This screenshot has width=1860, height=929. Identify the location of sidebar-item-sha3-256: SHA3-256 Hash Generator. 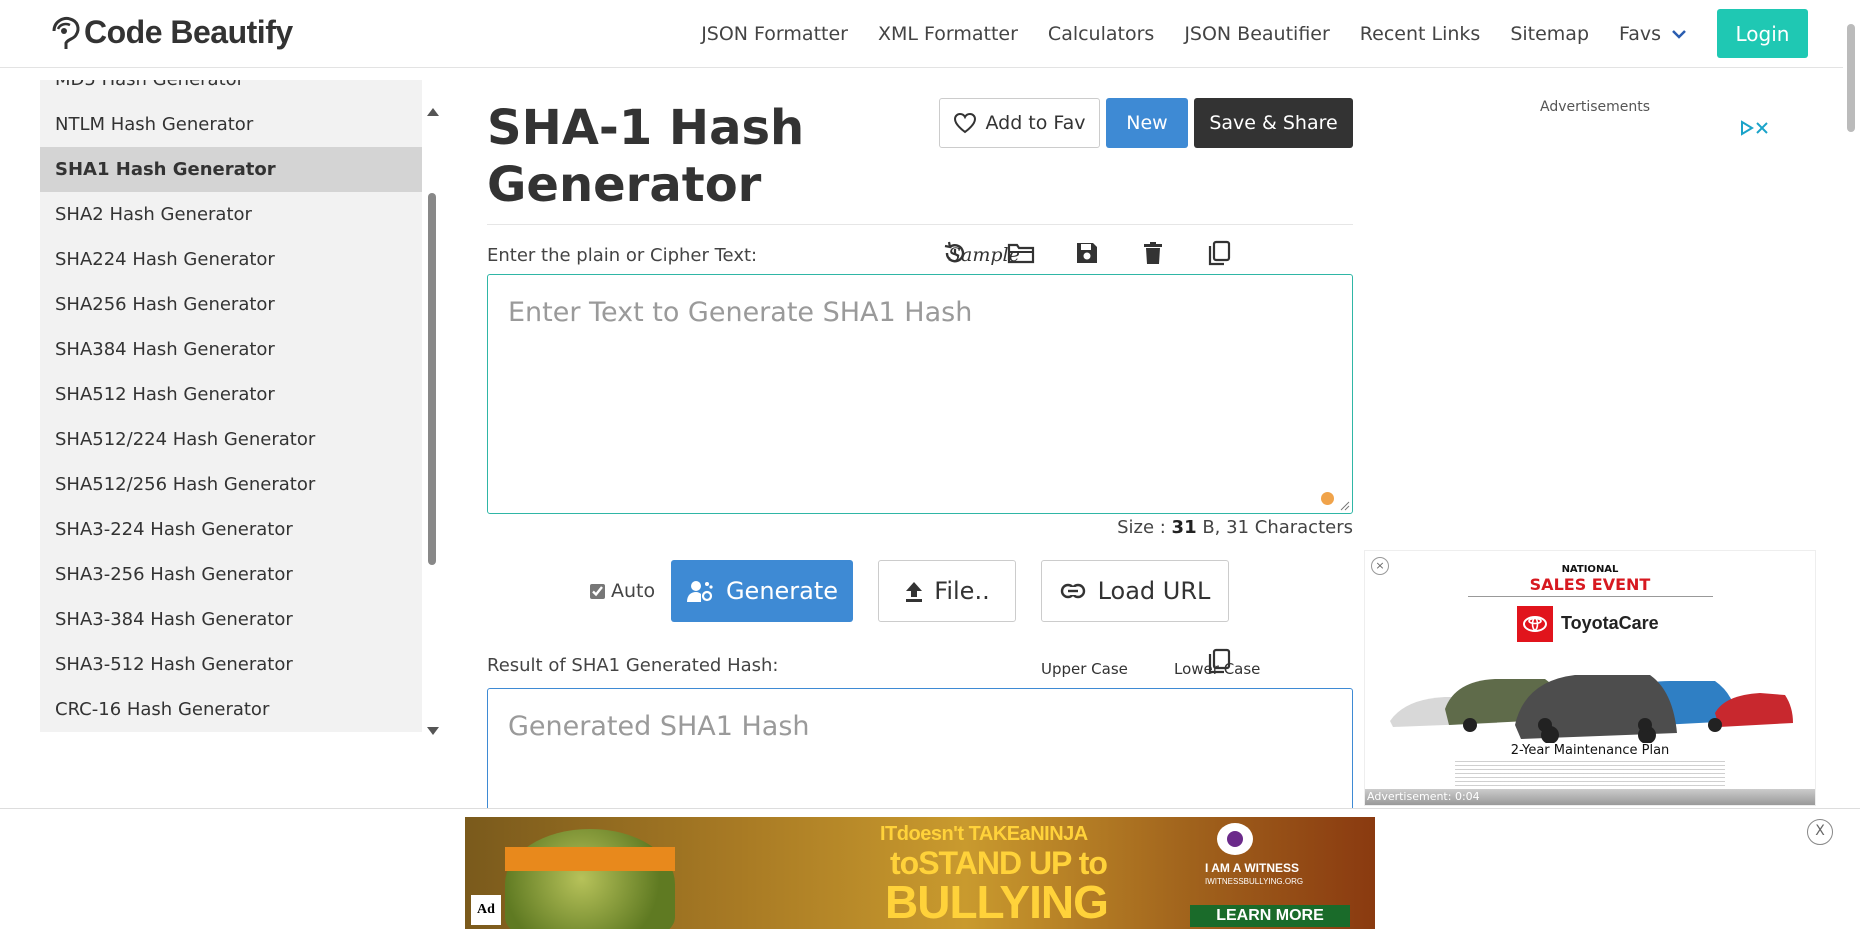
(231, 574).